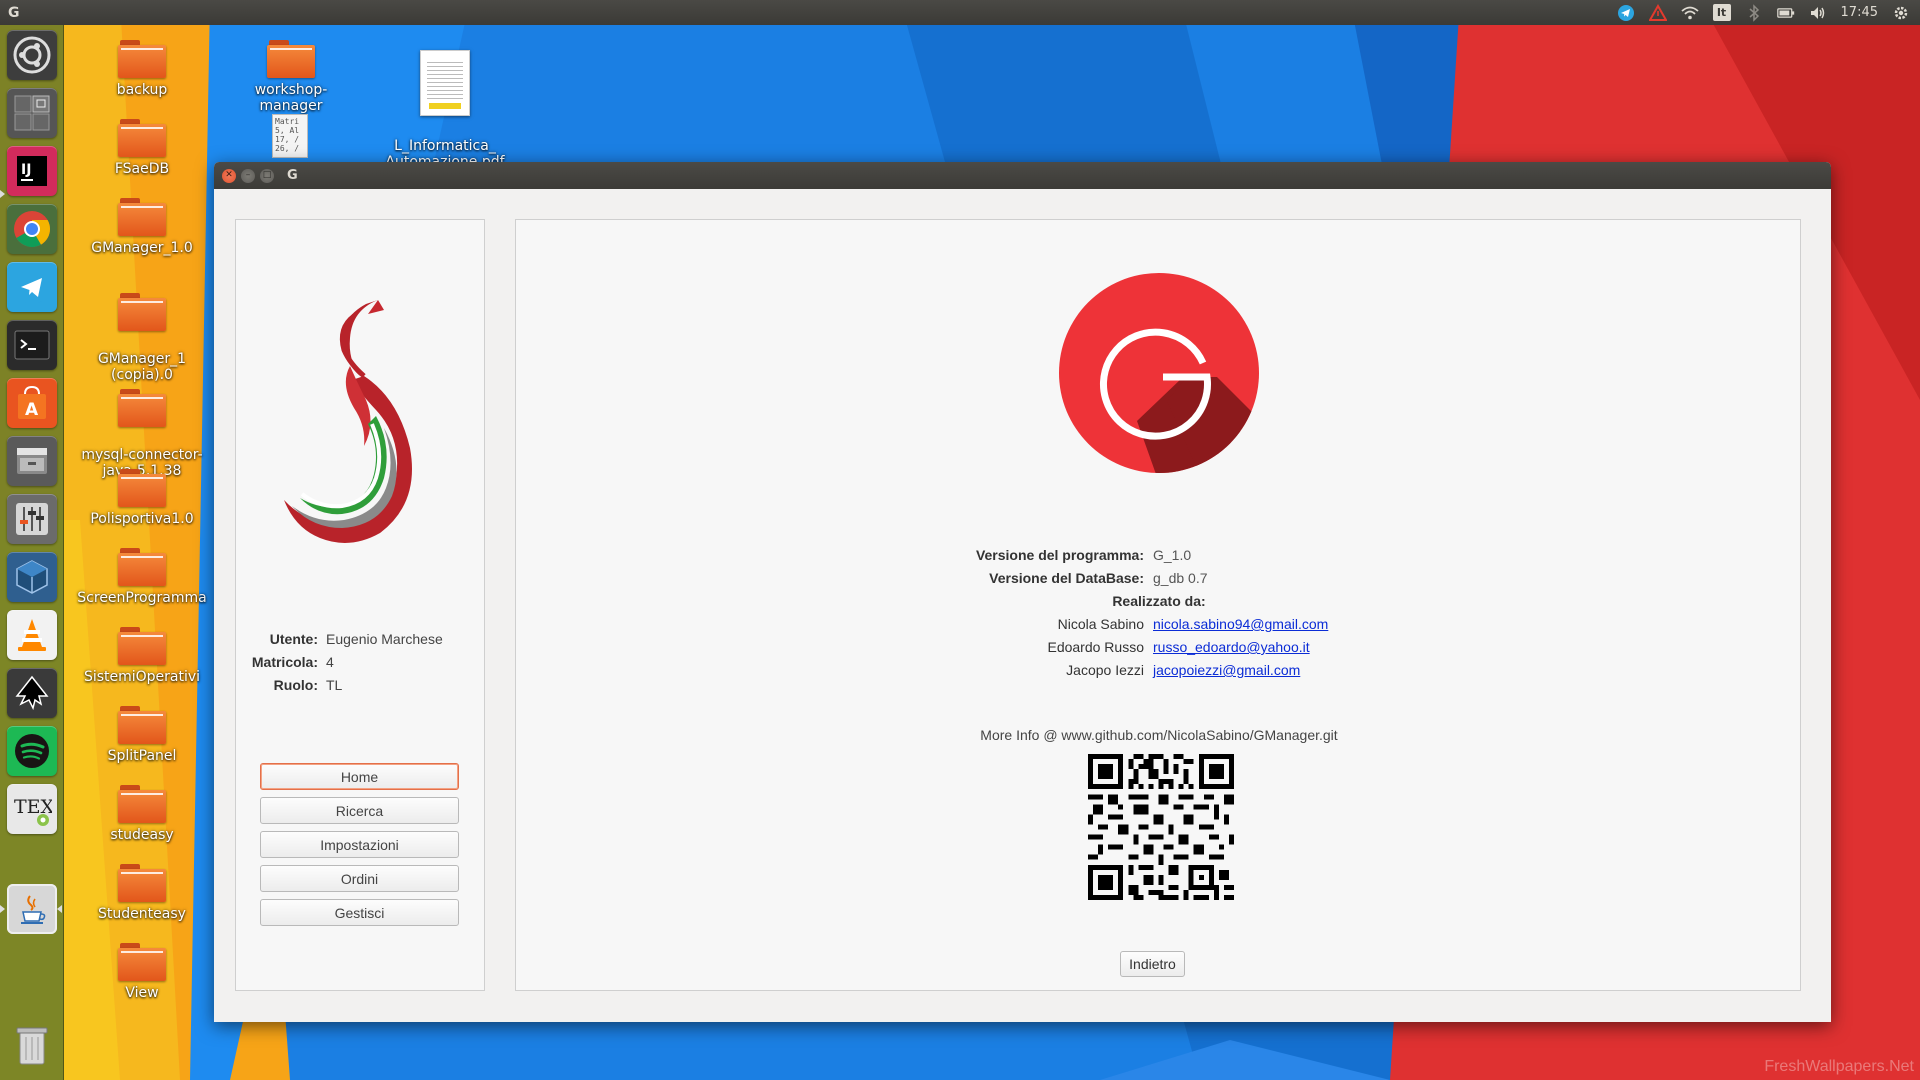 Image resolution: width=1920 pixels, height=1080 pixels. I want to click on files-button, so click(32, 461).